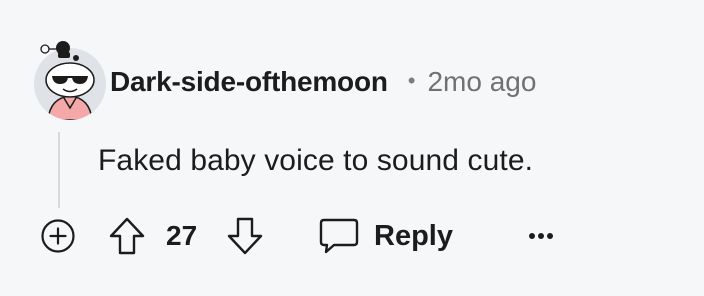 The image size is (704, 296). What do you see at coordinates (339, 236) in the screenshot?
I see `speech-bubble-icon` at bounding box center [339, 236].